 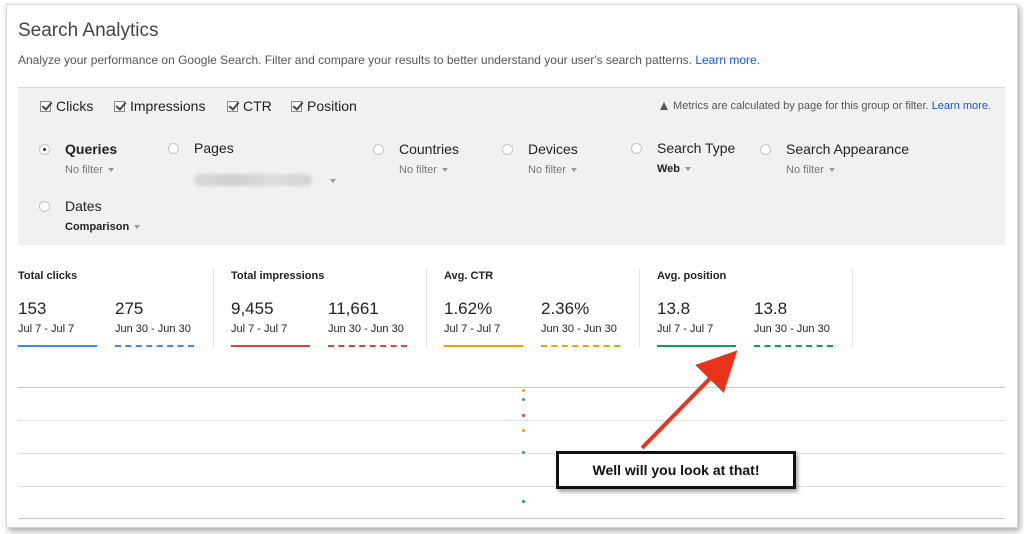 I want to click on arrow-shaft, so click(x=689, y=400).